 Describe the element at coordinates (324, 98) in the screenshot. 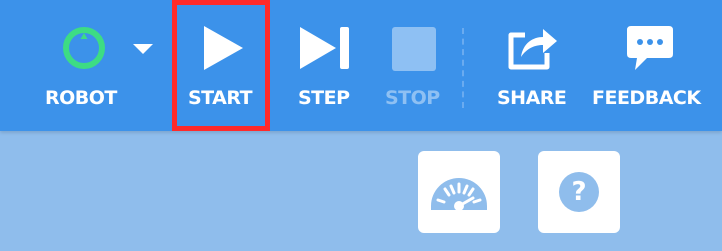

I see `step-label: STEP` at that location.